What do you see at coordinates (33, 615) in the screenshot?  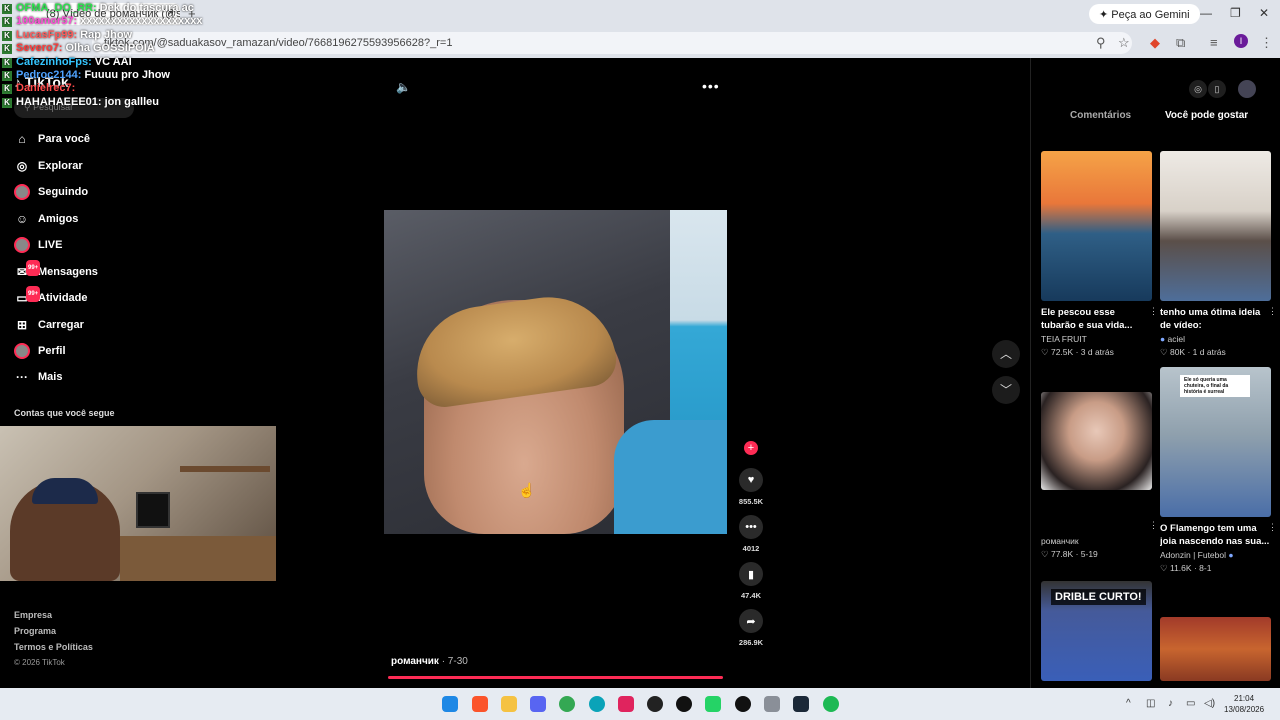 I see `footer-link-empresa: Empresa` at bounding box center [33, 615].